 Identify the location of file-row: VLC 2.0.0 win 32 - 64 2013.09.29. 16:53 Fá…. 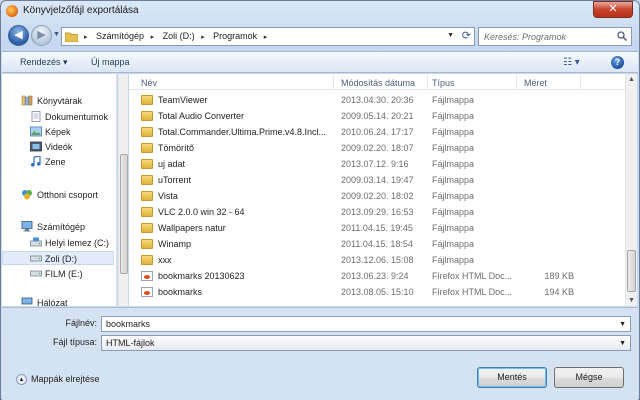
(377, 212).